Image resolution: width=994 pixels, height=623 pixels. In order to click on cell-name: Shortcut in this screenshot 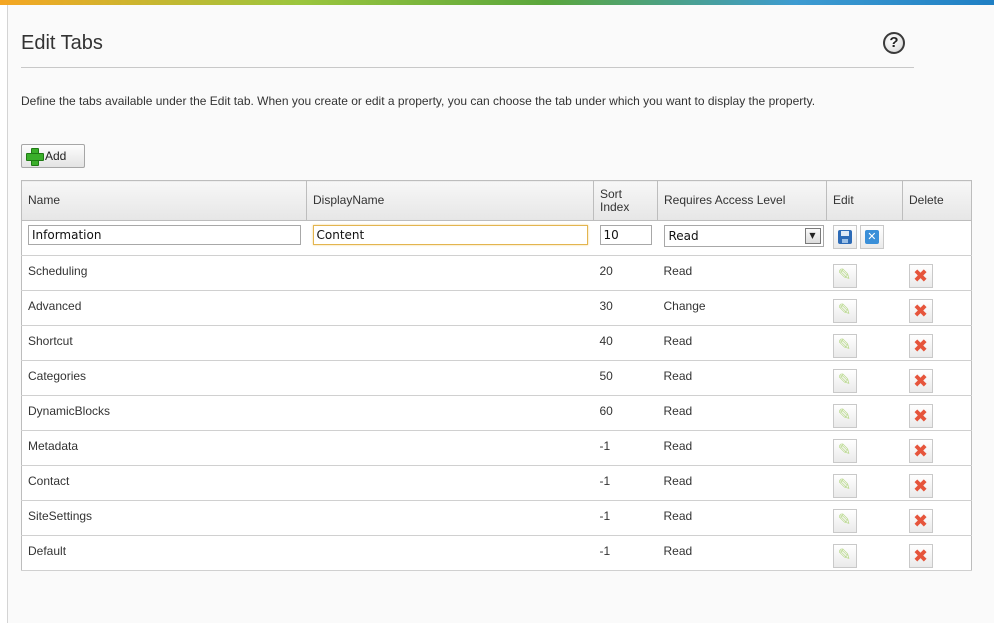, I will do `click(164, 343)`.